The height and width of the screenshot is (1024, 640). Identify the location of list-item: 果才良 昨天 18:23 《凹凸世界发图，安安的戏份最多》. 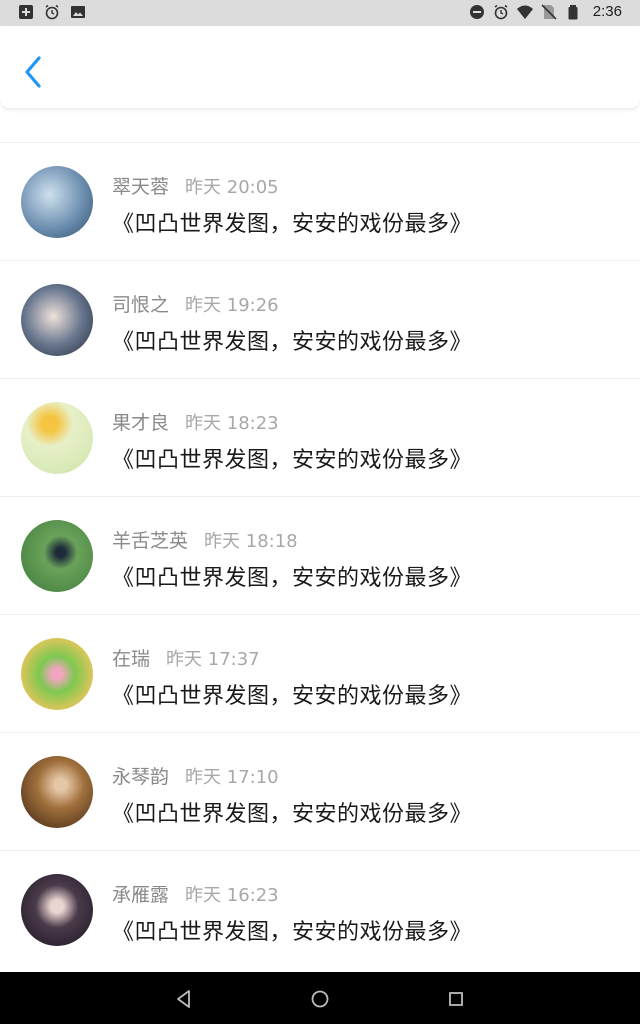
(320, 437).